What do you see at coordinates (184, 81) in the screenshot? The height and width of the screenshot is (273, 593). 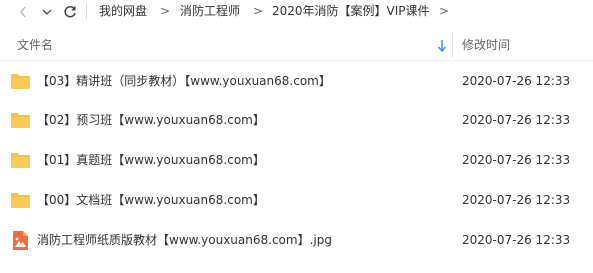 I see `file-name: 【03】精讲班（同步教材）【www.youxuan68.com】` at bounding box center [184, 81].